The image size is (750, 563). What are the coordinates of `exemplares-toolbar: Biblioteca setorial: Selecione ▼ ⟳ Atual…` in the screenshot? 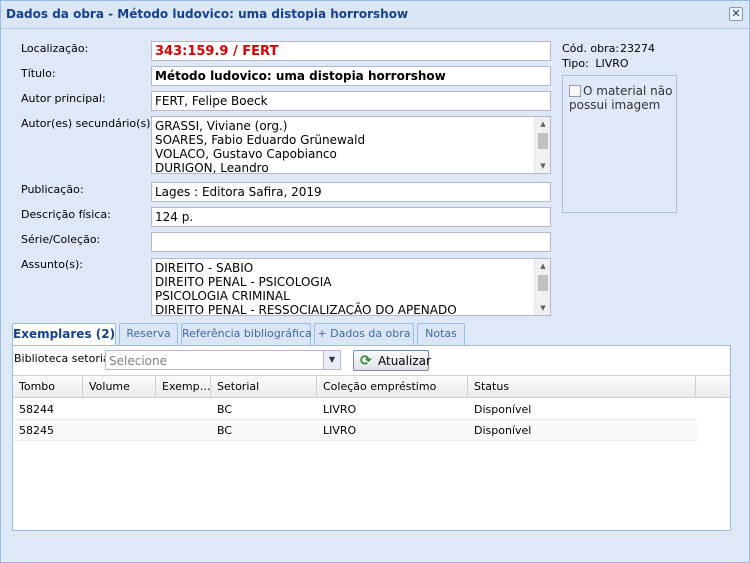 It's located at (371, 360).